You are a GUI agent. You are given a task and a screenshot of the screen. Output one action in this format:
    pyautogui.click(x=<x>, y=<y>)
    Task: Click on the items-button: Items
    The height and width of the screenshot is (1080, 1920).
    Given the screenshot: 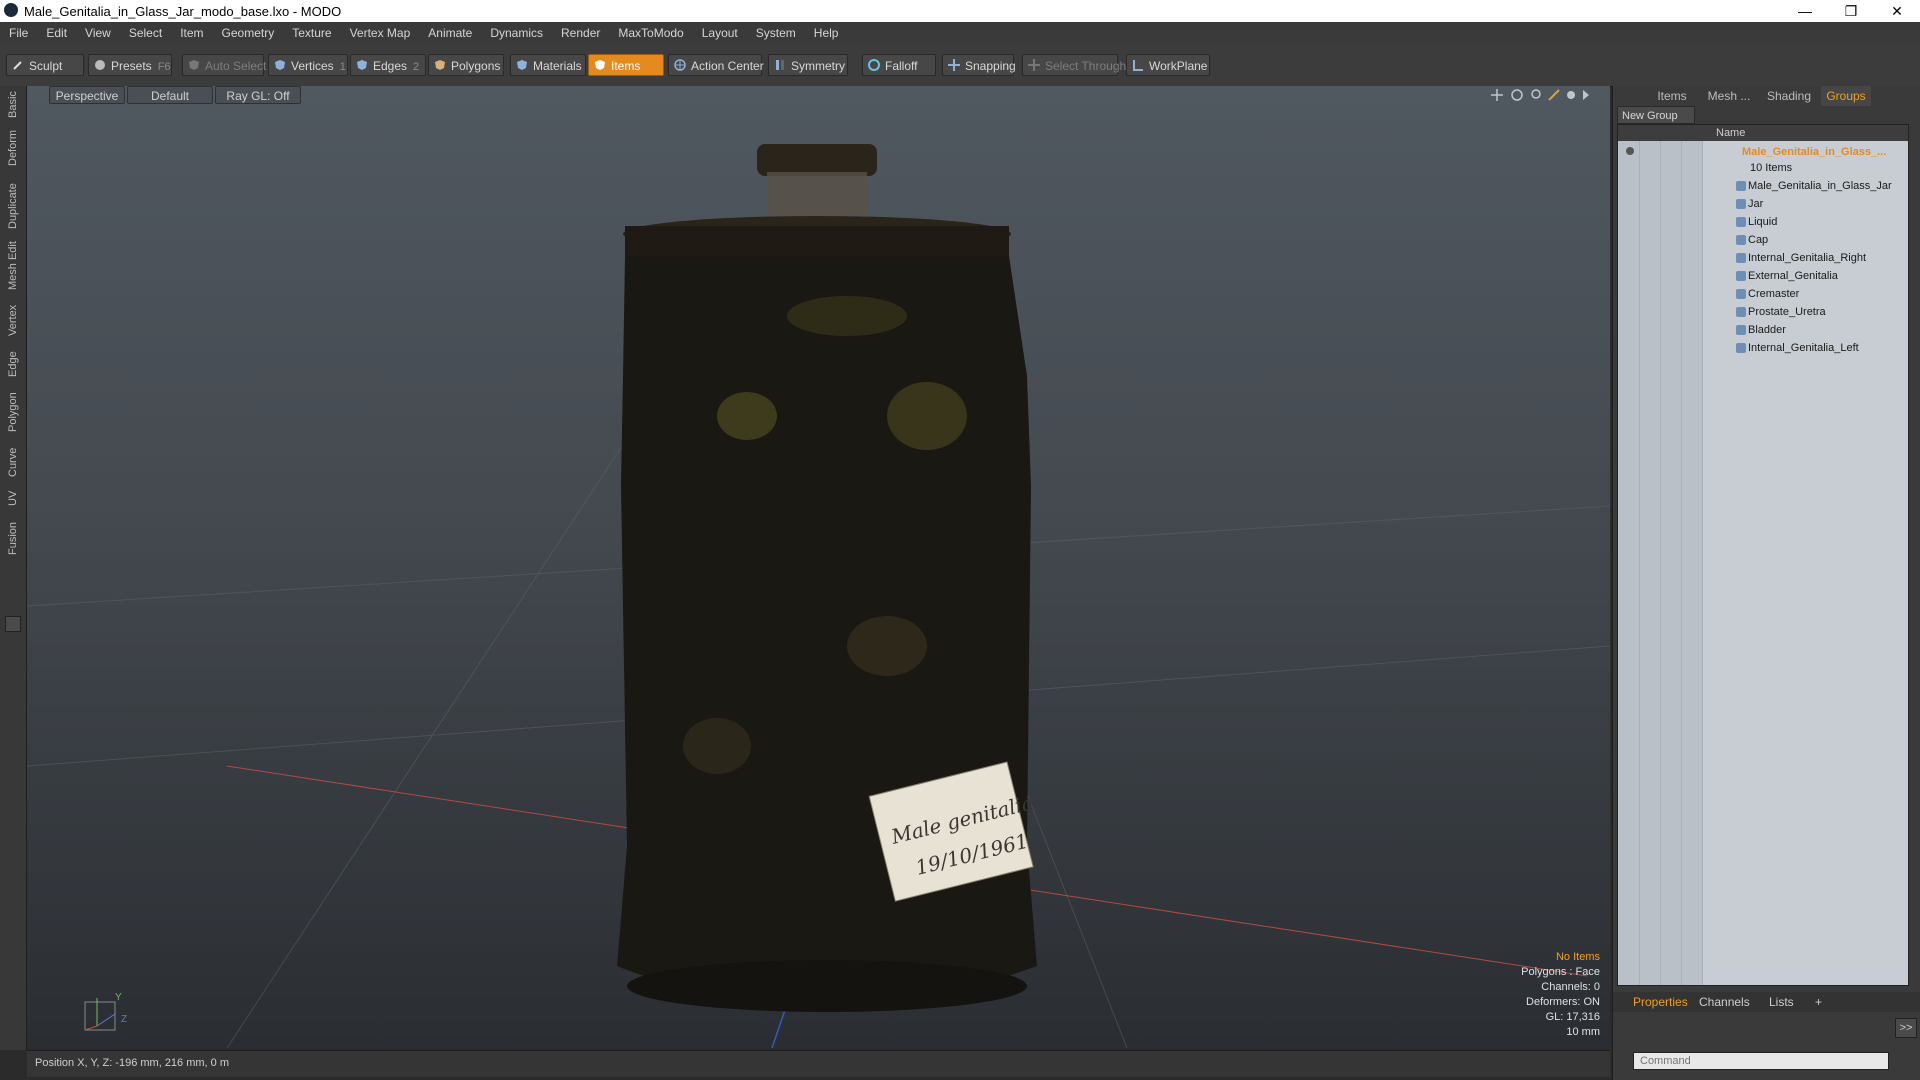 What is the action you would take?
    pyautogui.click(x=626, y=65)
    